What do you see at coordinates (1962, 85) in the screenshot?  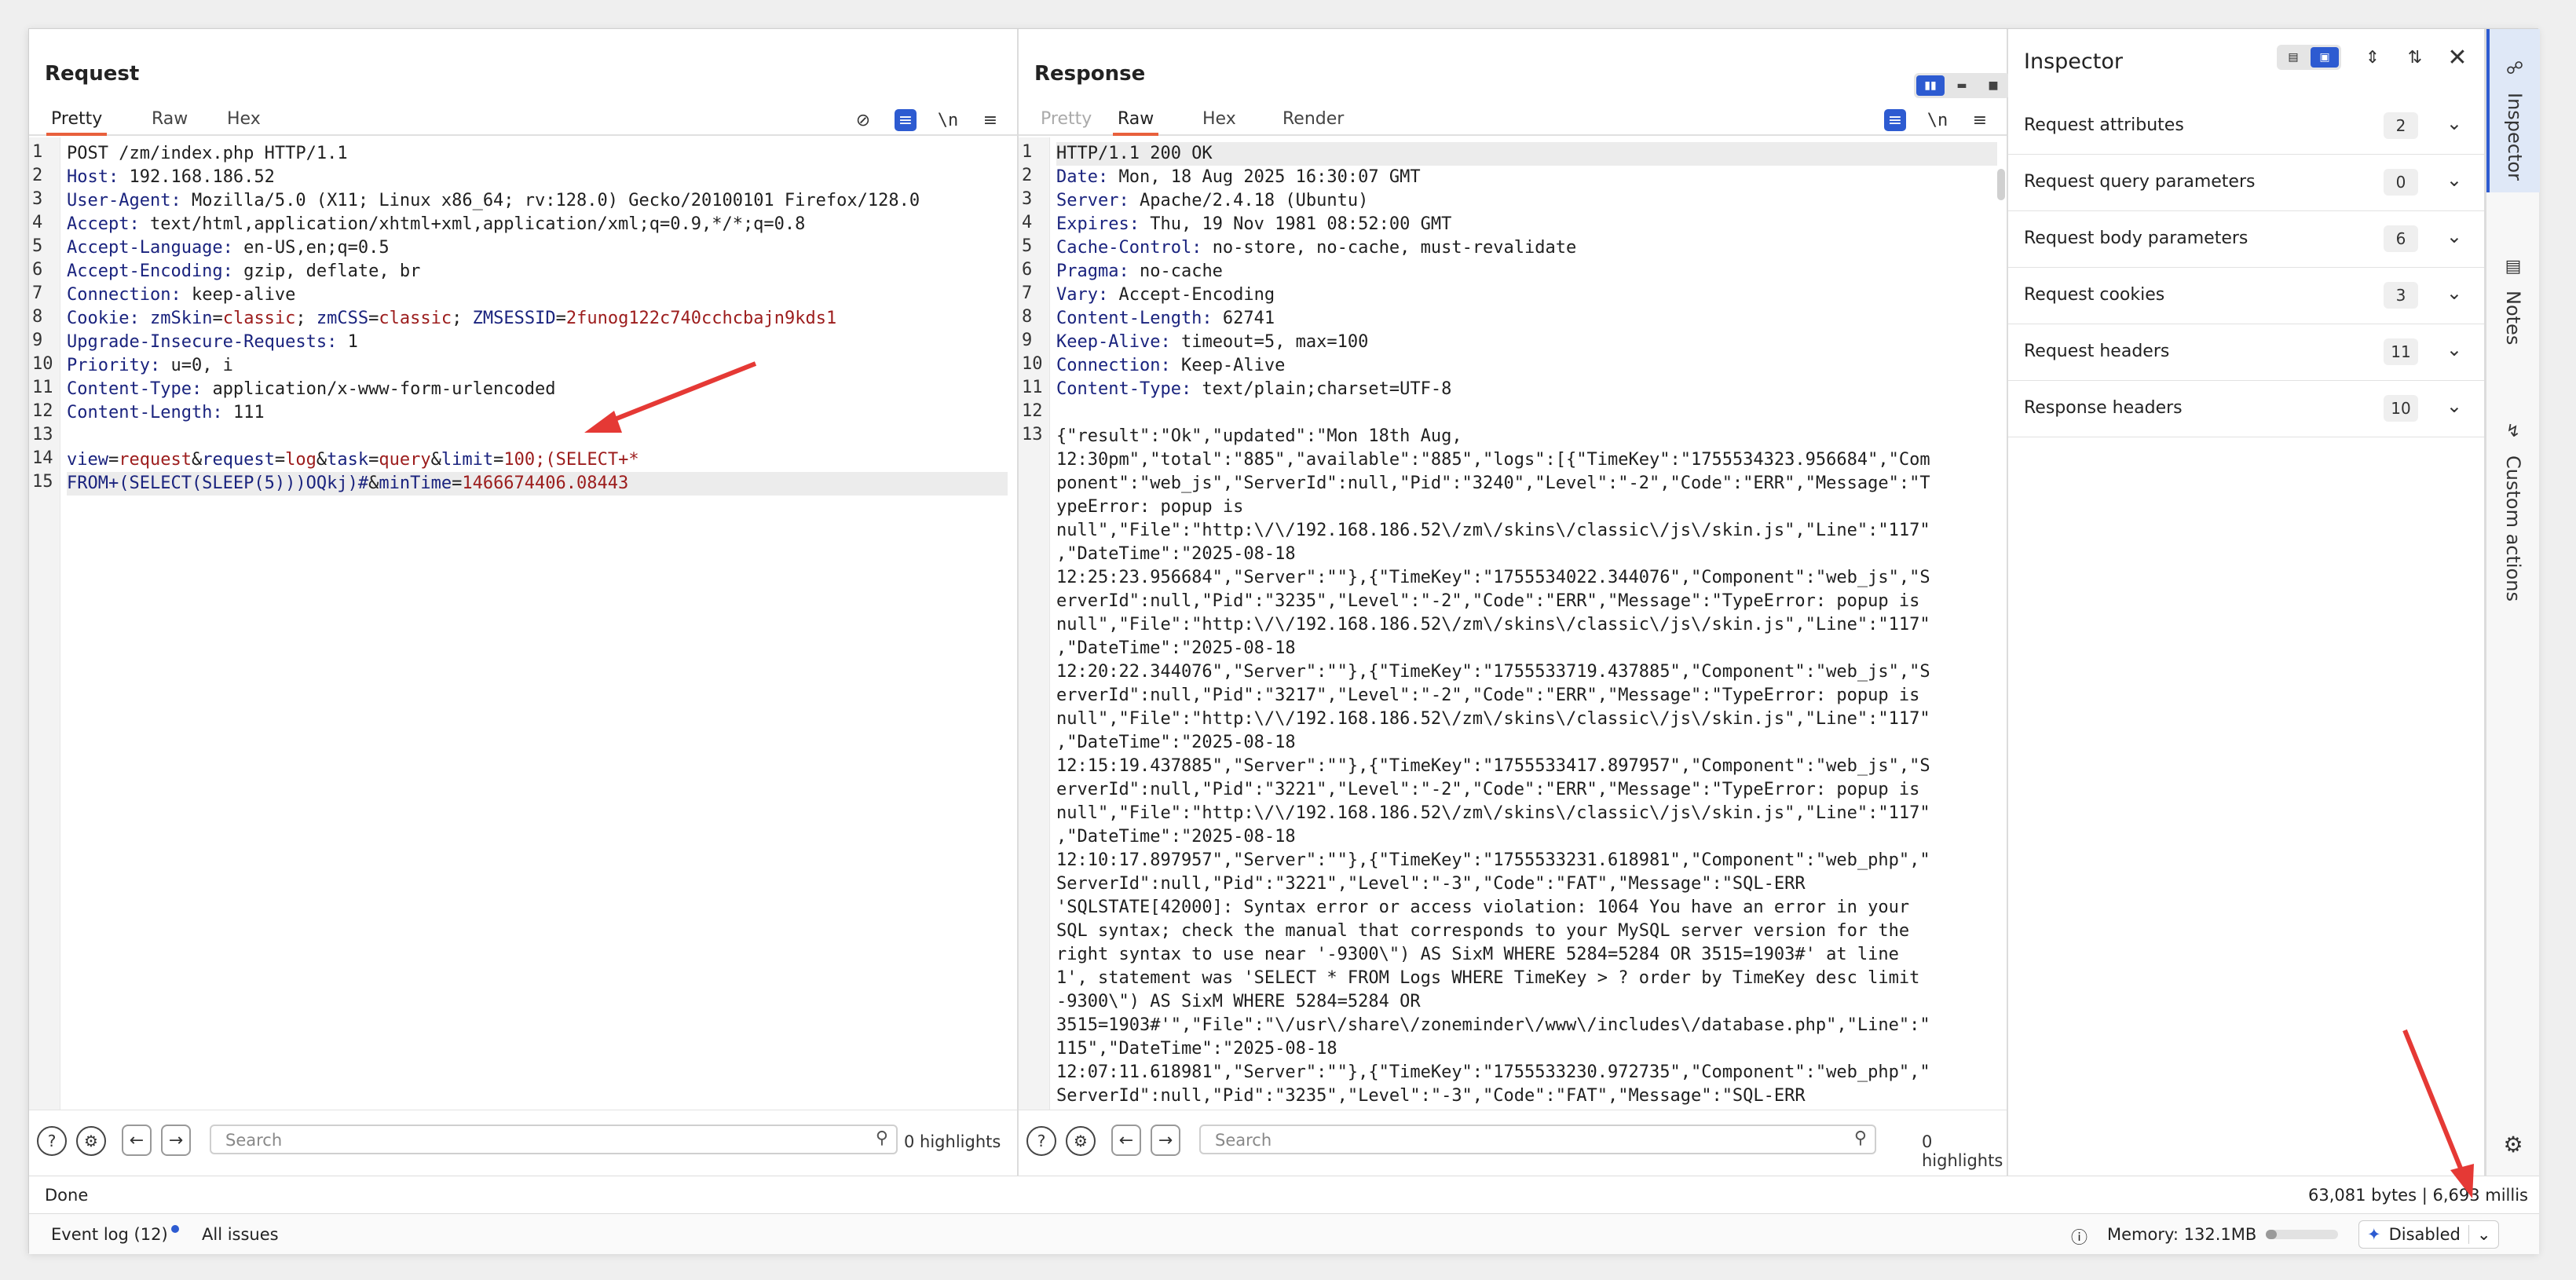 I see `split-vertical-icon: ▬` at bounding box center [1962, 85].